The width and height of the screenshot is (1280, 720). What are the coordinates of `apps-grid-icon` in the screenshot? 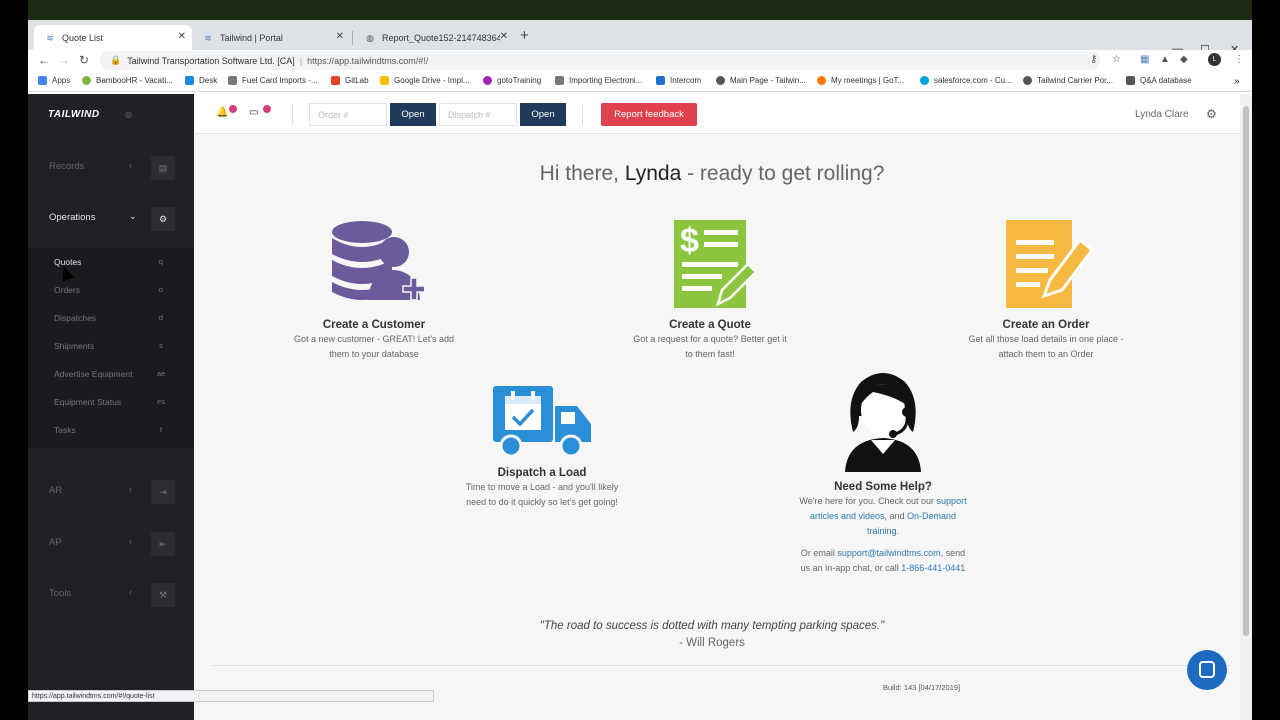 It's located at (42, 80).